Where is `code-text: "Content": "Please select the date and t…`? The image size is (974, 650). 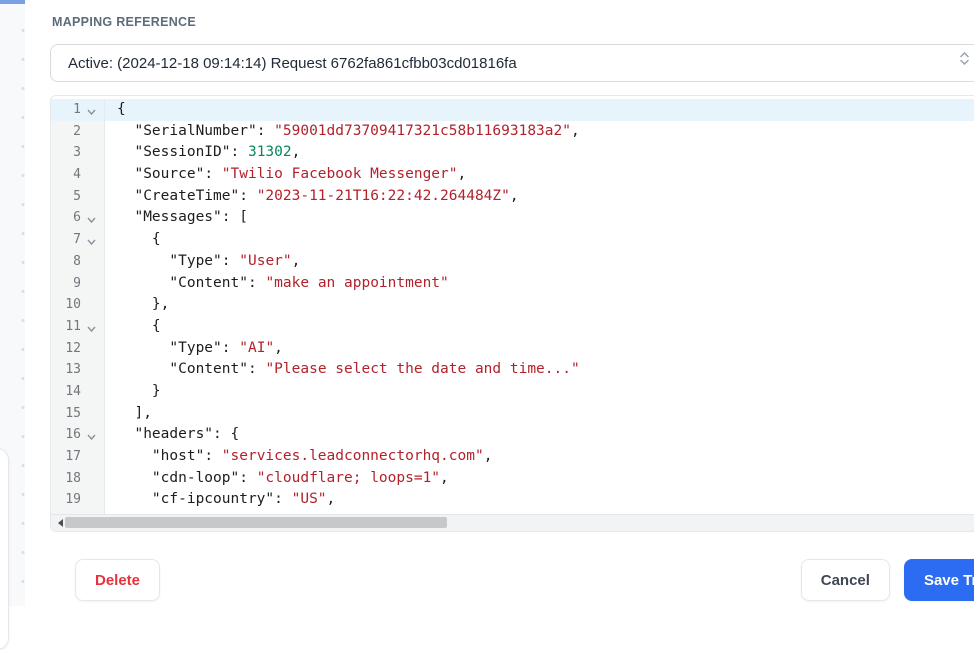 code-text: "Content": "Please select the date and t… is located at coordinates (539, 370).